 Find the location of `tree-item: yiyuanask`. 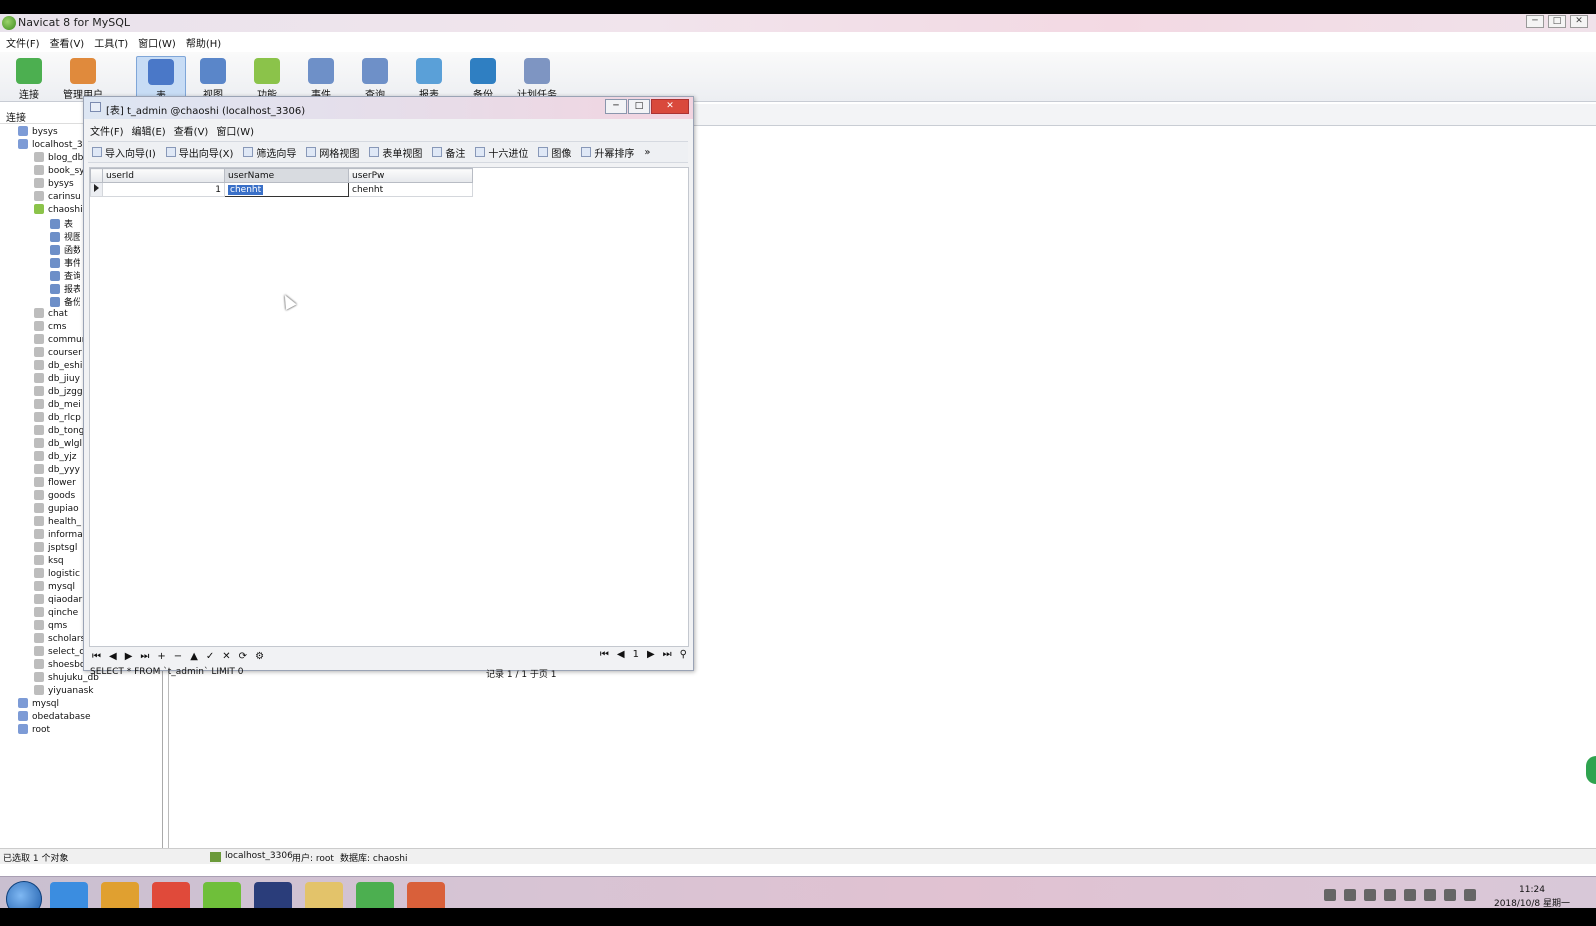

tree-item: yiyuanask is located at coordinates (89, 691).